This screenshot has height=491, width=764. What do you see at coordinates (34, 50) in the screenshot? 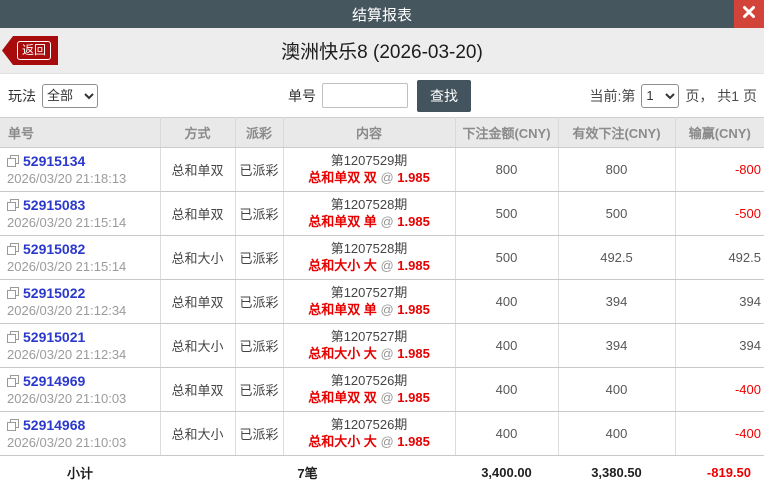
I see `back-button-label: 返回` at bounding box center [34, 50].